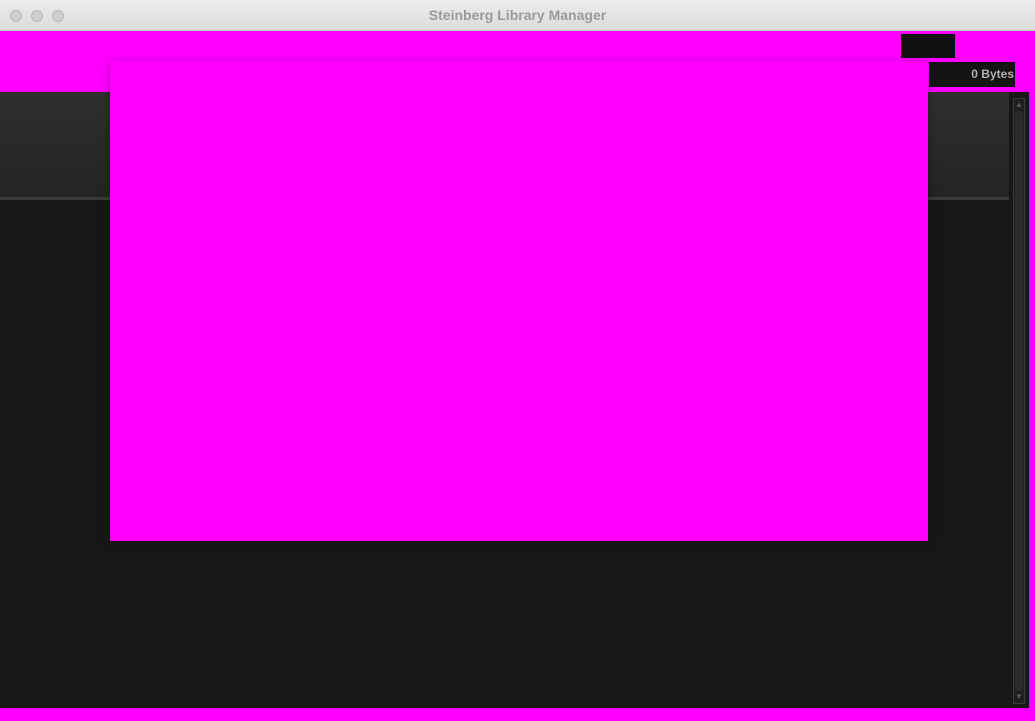  What do you see at coordinates (972, 74) in the screenshot?
I see `size-display: 0 Bytes` at bounding box center [972, 74].